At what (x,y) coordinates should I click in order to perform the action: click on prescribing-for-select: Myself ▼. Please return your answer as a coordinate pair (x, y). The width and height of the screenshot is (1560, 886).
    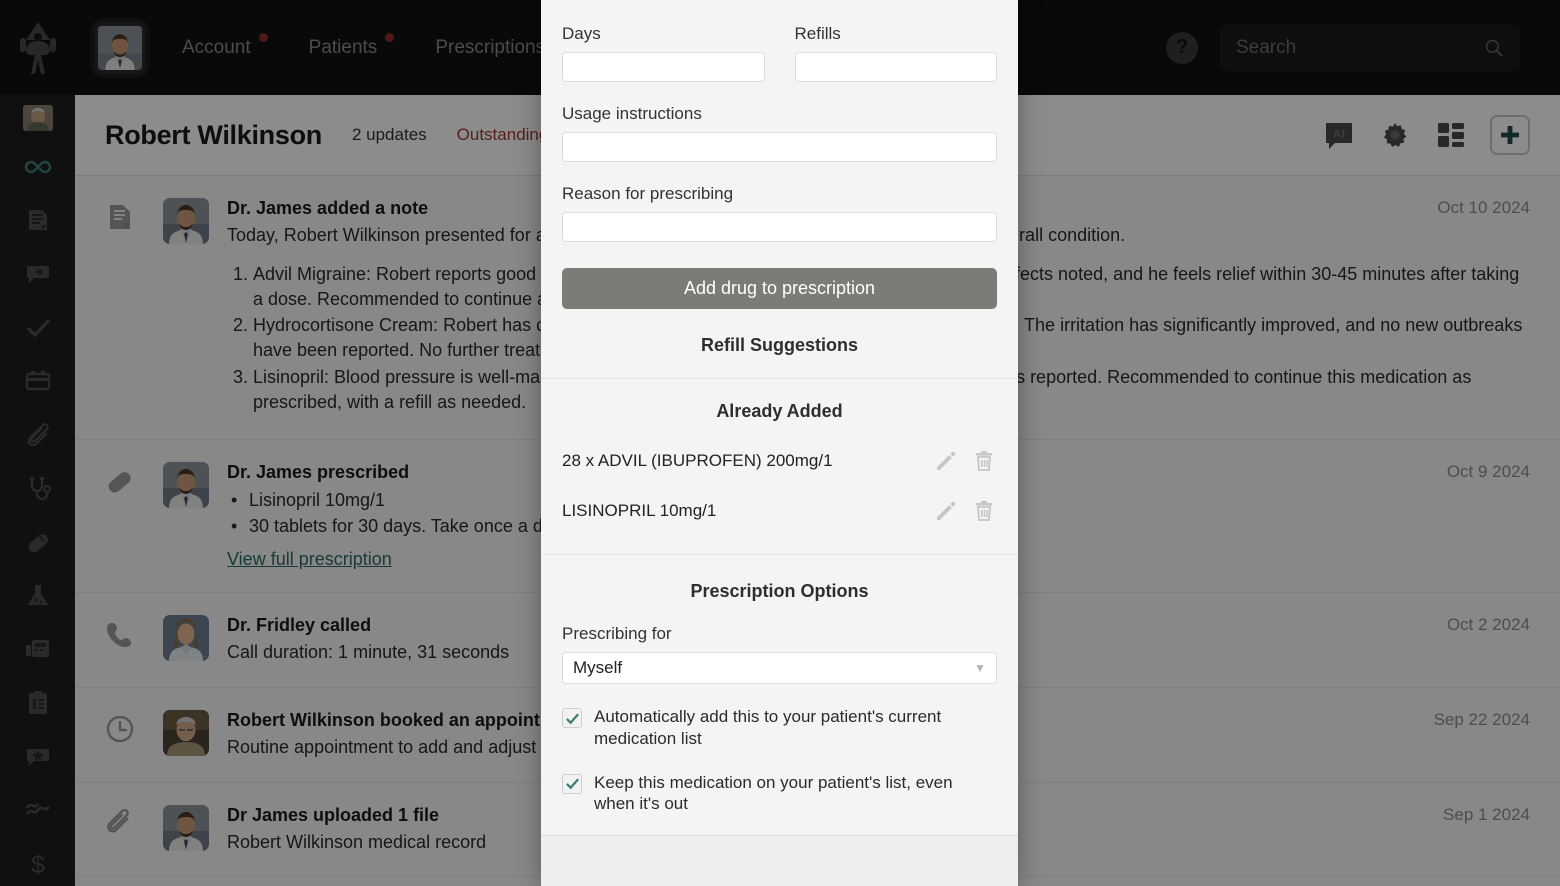
    Looking at the image, I should click on (779, 668).